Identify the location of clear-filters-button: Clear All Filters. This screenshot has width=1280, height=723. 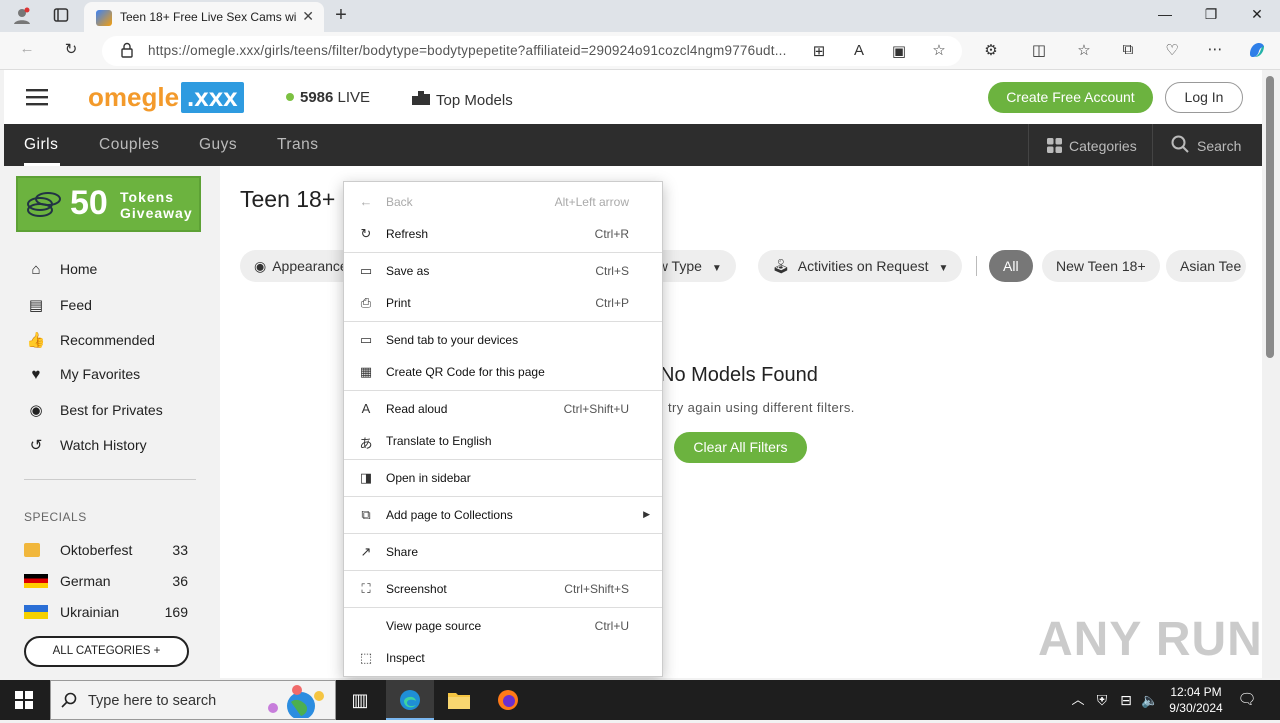
(740, 447).